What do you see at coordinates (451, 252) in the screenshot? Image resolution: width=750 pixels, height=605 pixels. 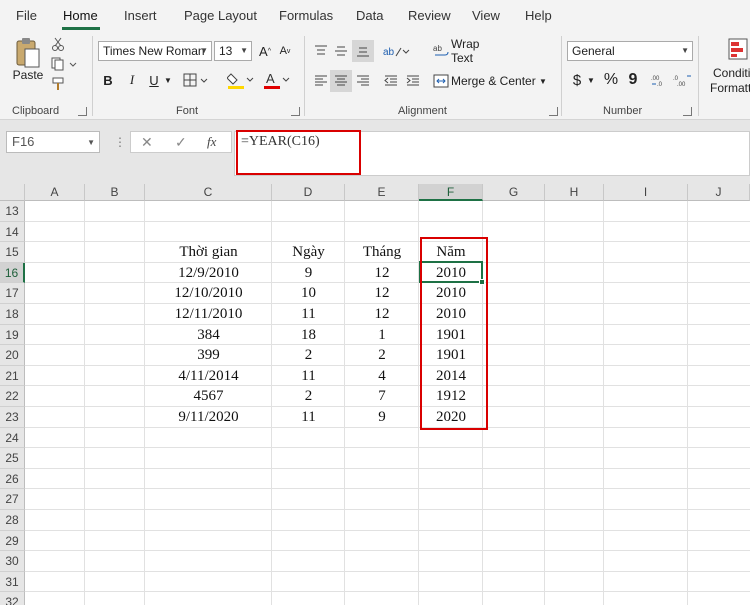 I see `cell-header-f: Năm` at bounding box center [451, 252].